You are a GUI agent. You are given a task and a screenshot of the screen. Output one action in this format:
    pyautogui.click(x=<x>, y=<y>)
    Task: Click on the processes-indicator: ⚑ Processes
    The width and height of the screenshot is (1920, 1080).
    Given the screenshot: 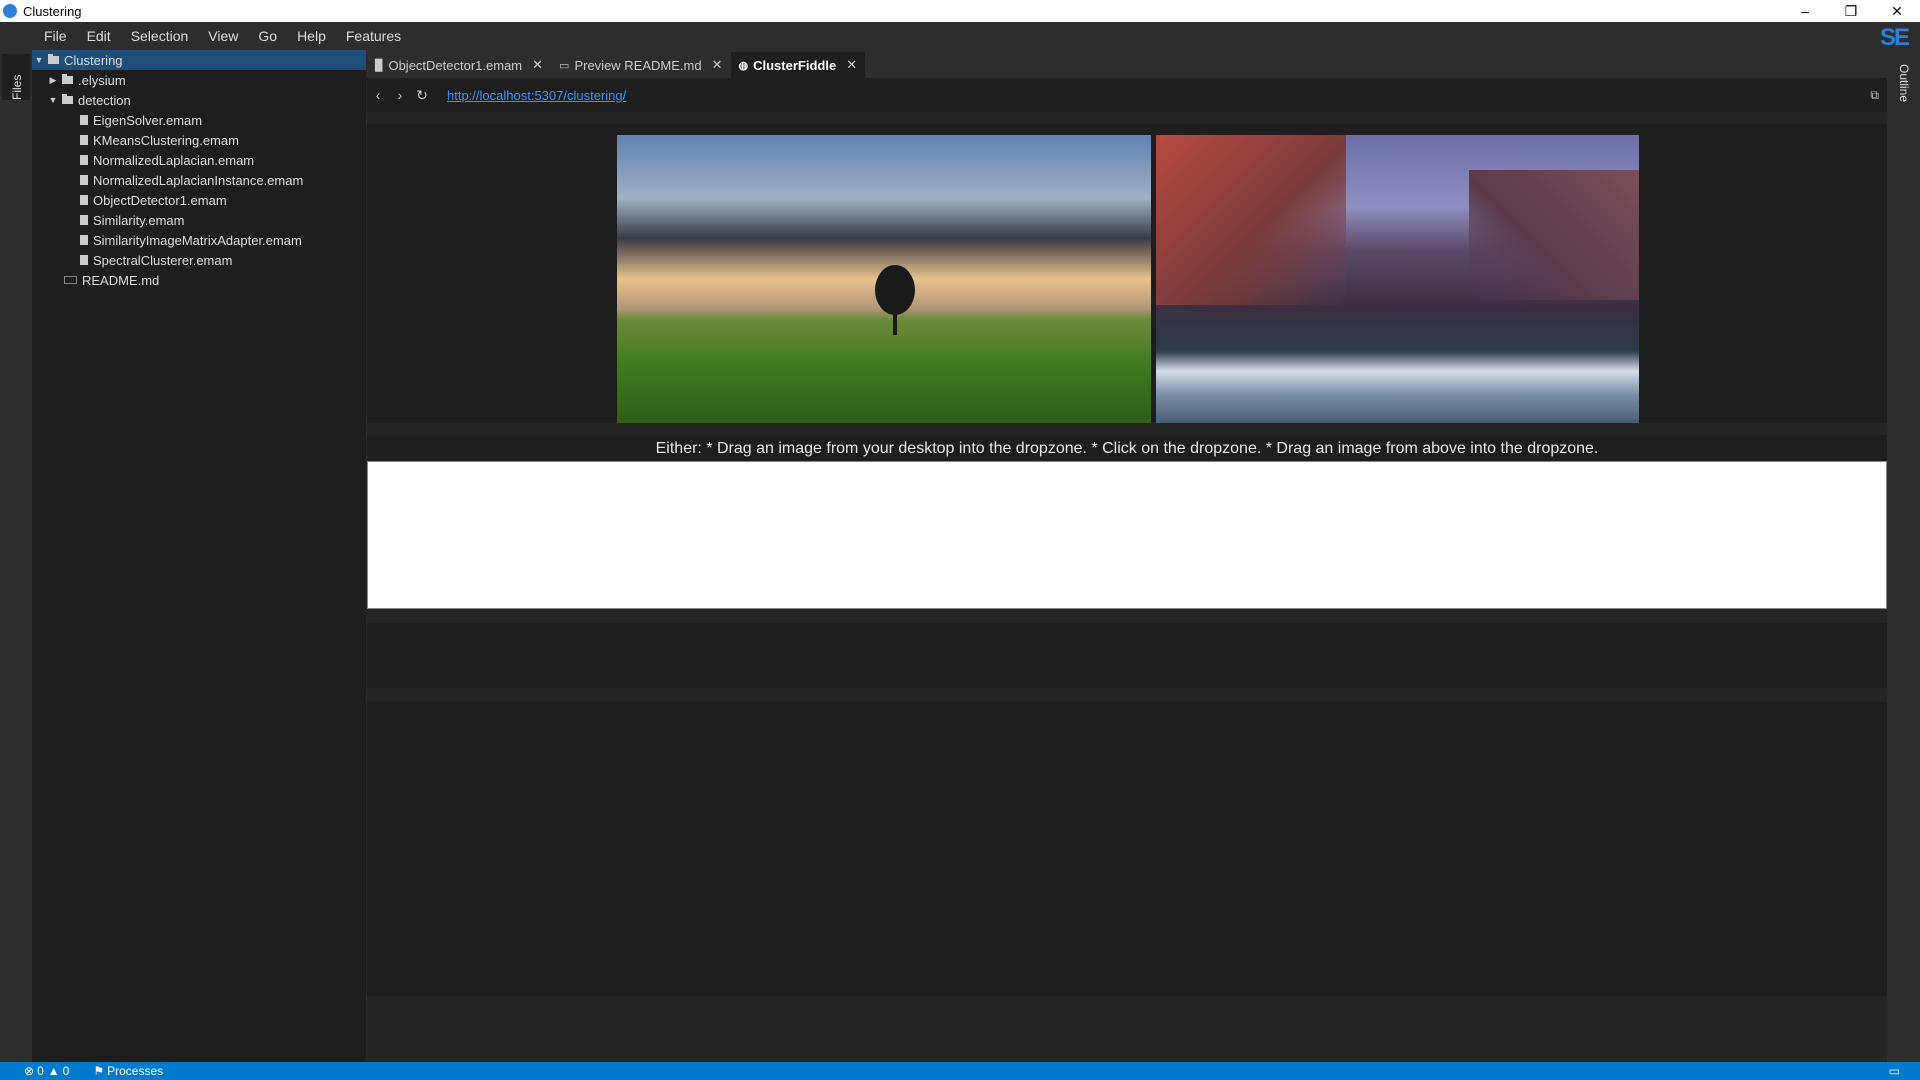 What is the action you would take?
    pyautogui.click(x=128, y=1071)
    